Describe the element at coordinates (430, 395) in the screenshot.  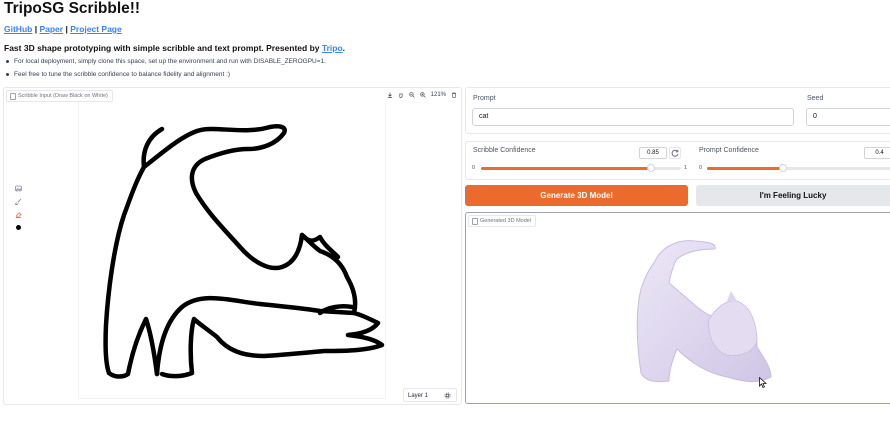
I see `layer-selector: Layer 1` at that location.